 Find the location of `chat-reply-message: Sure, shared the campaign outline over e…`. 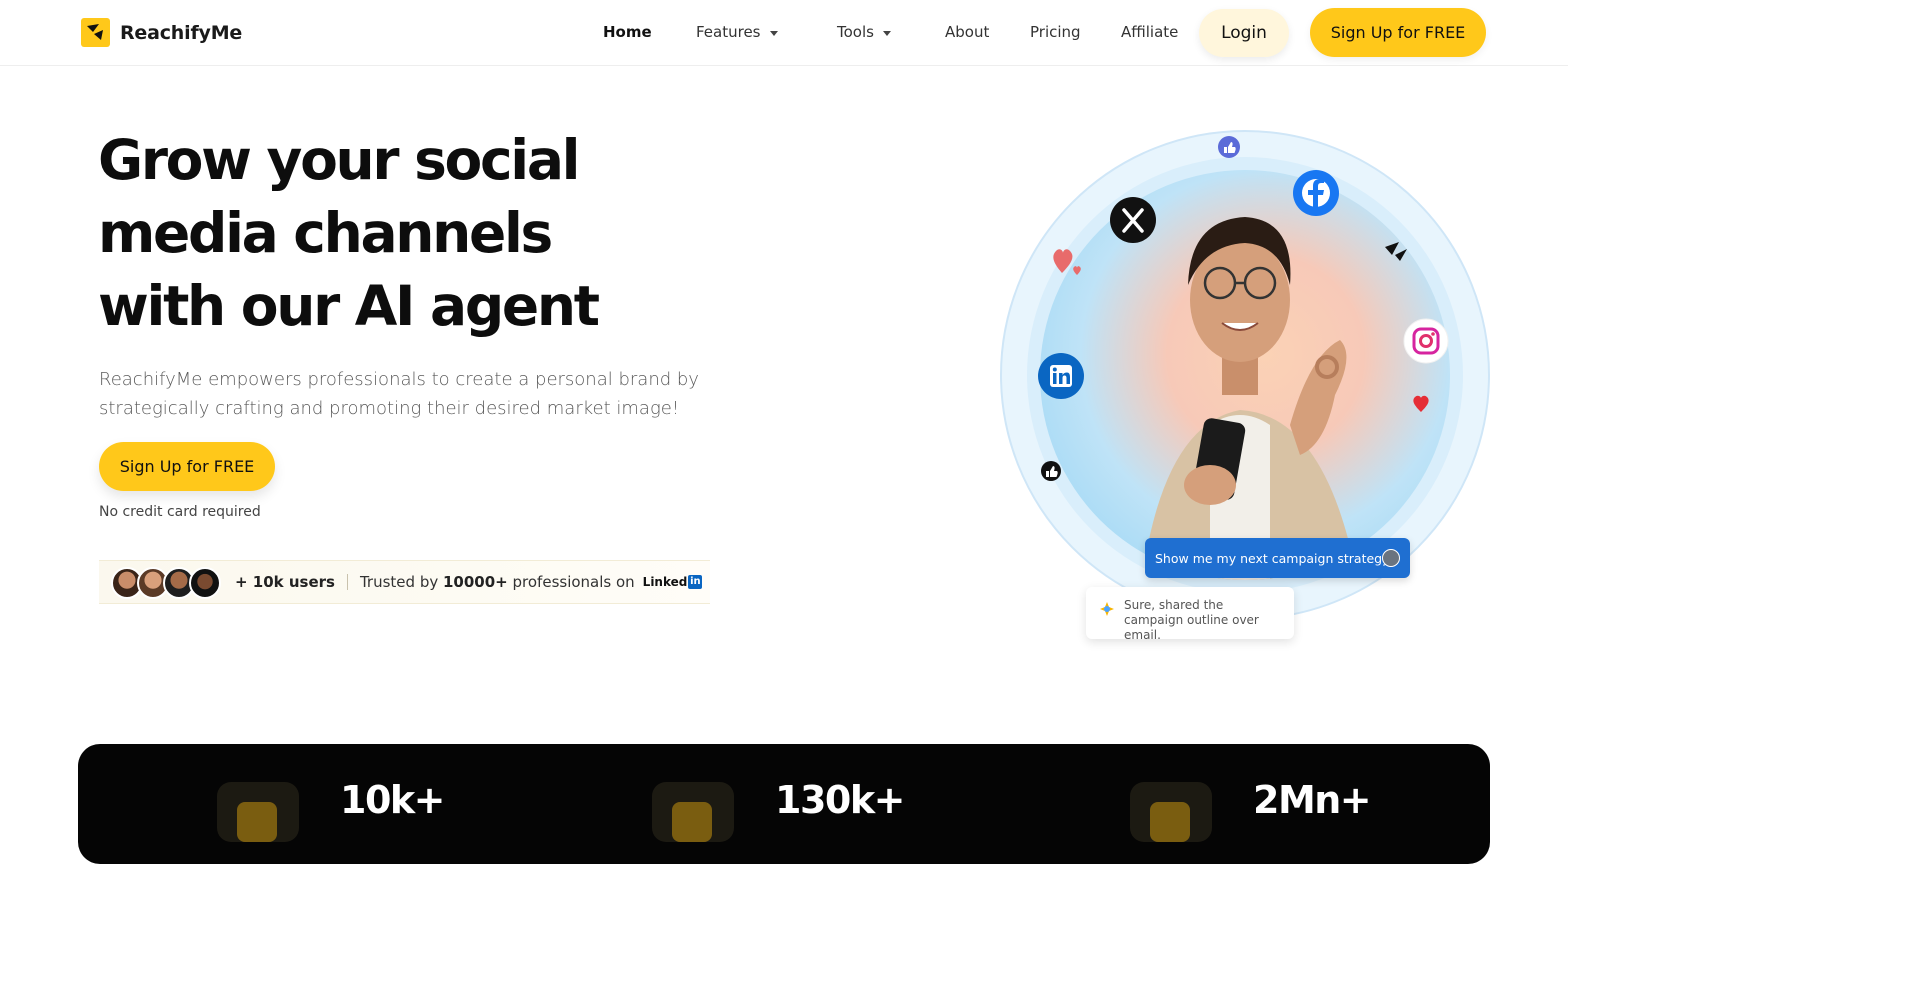

chat-reply-message: Sure, shared the campaign outline over e… is located at coordinates (1190, 614).